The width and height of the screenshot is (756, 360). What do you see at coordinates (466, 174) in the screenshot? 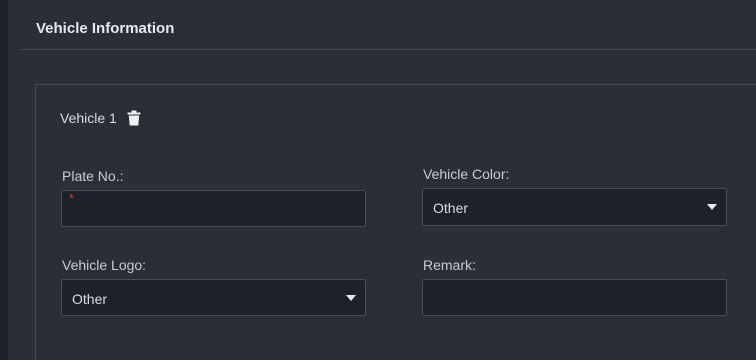
I see `vehicle-color-label: Vehicle Color:` at bounding box center [466, 174].